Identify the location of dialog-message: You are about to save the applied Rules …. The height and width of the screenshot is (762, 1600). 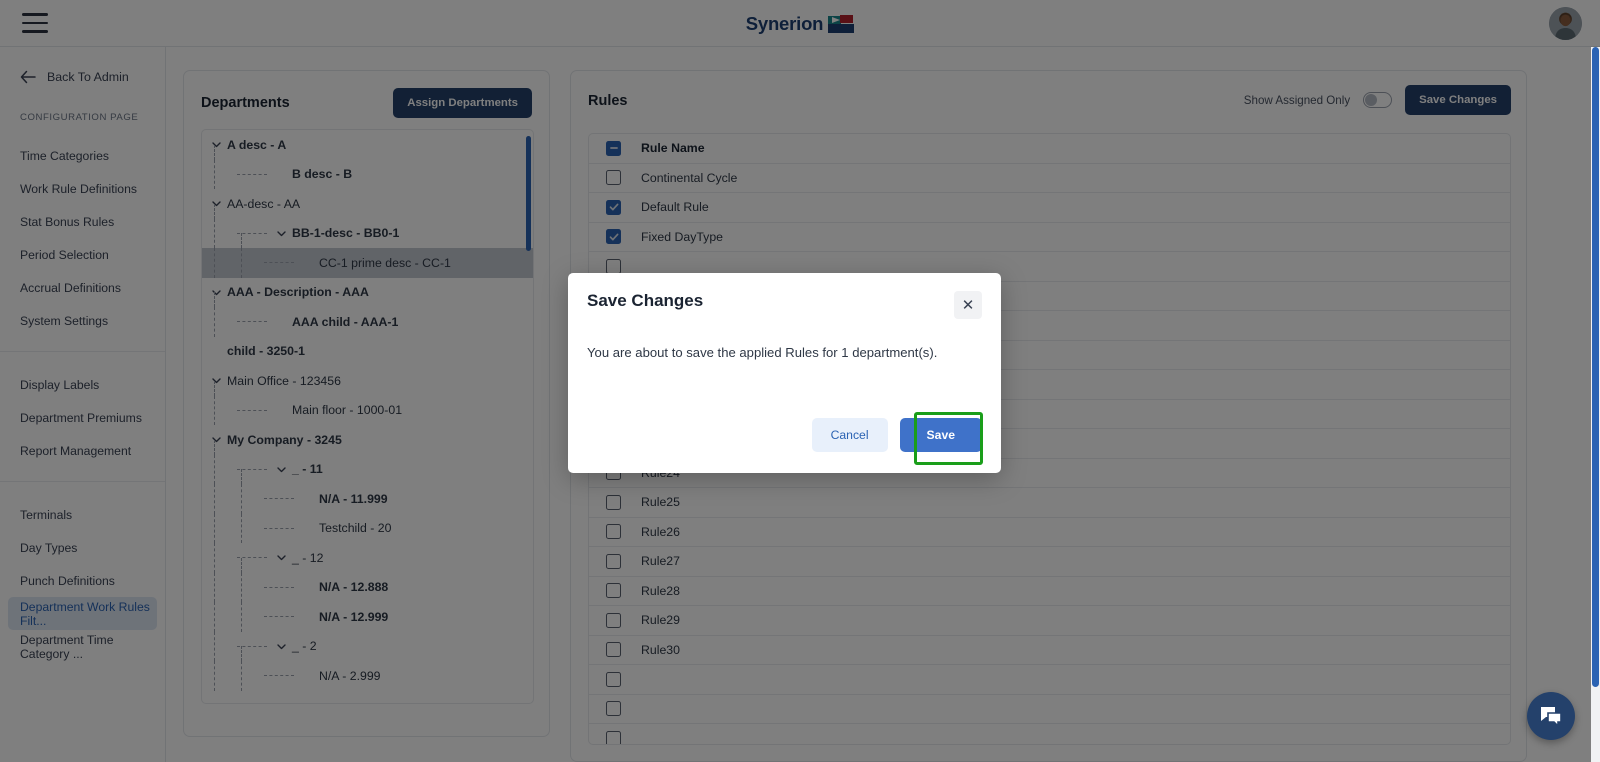
(762, 352).